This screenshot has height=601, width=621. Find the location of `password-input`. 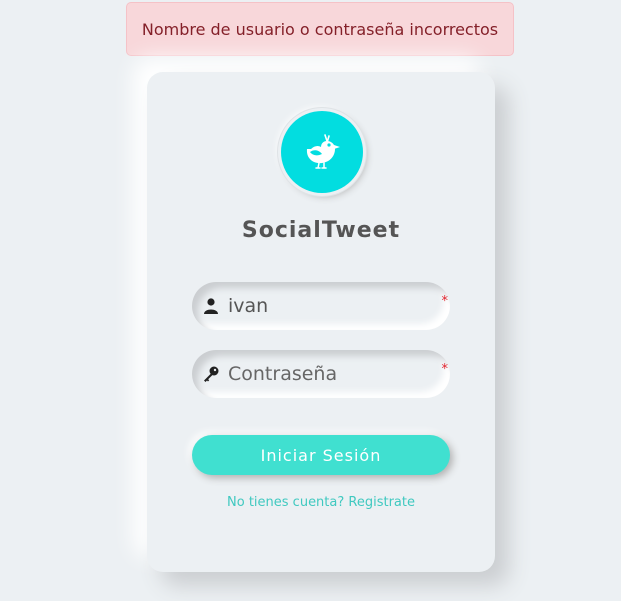

password-input is located at coordinates (323, 374).